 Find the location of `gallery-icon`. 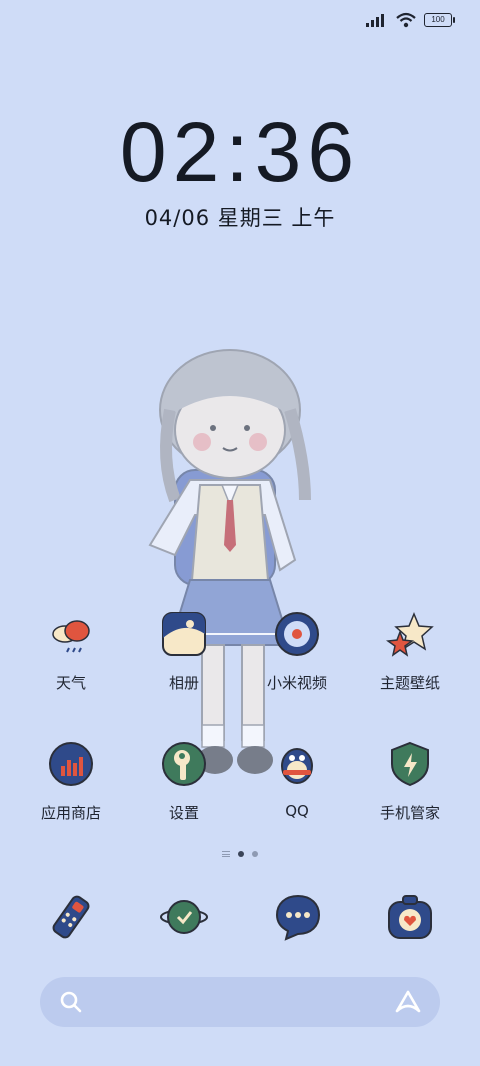

gallery-icon is located at coordinates (184, 634).